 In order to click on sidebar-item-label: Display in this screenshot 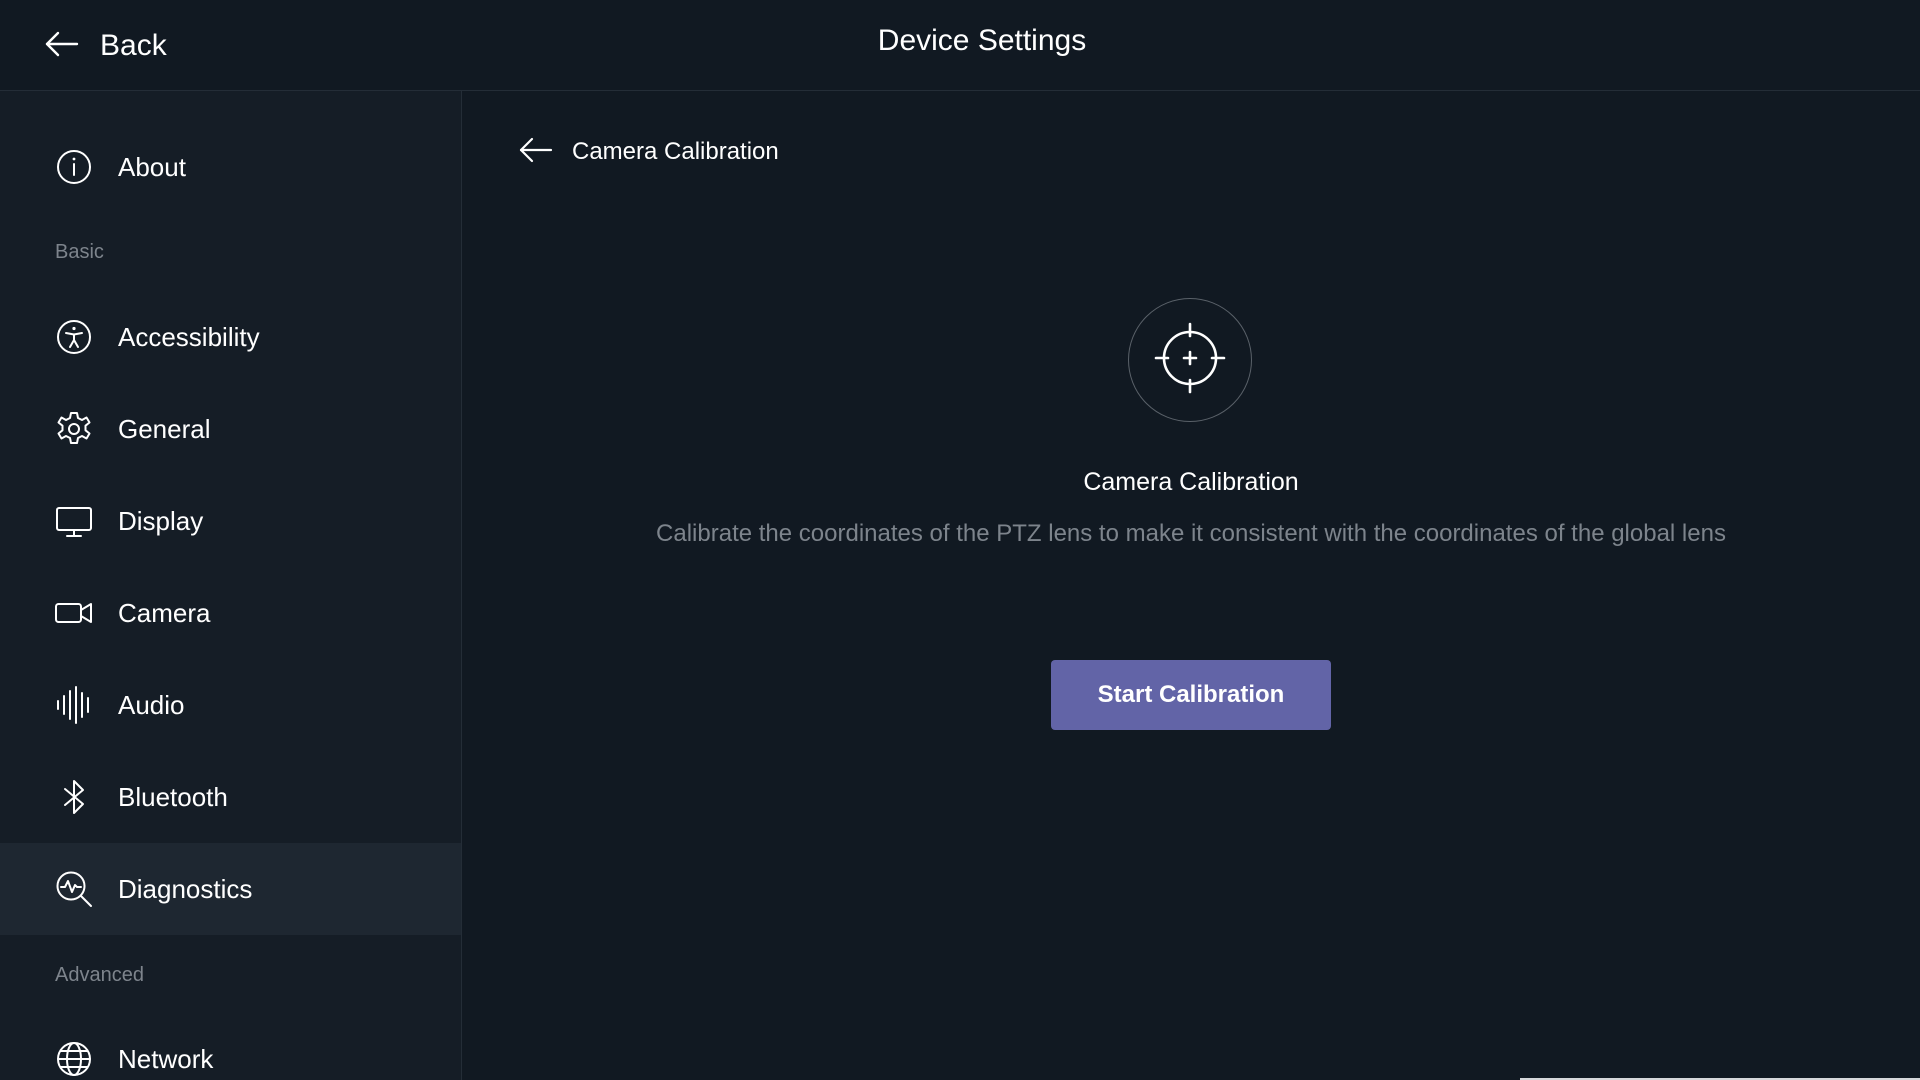, I will do `click(161, 520)`.